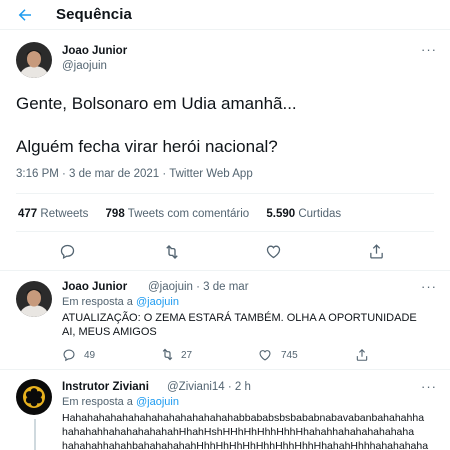  Describe the element at coordinates (53, 214) in the screenshot. I see `retweets-stat: 477 Retweets` at that location.